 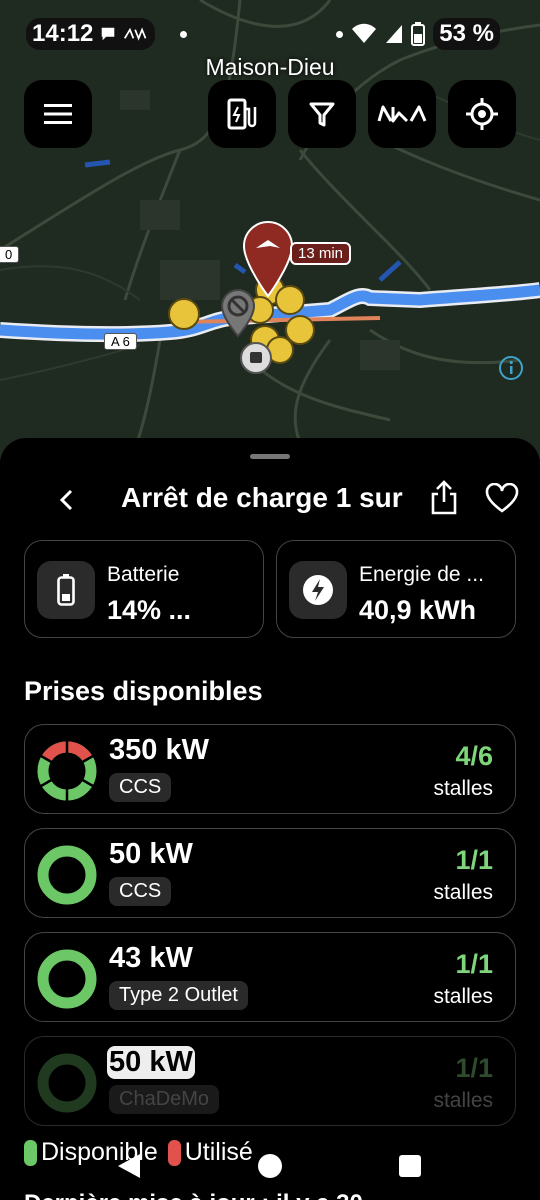 I want to click on road-label-partial: 0, so click(x=10, y=254).